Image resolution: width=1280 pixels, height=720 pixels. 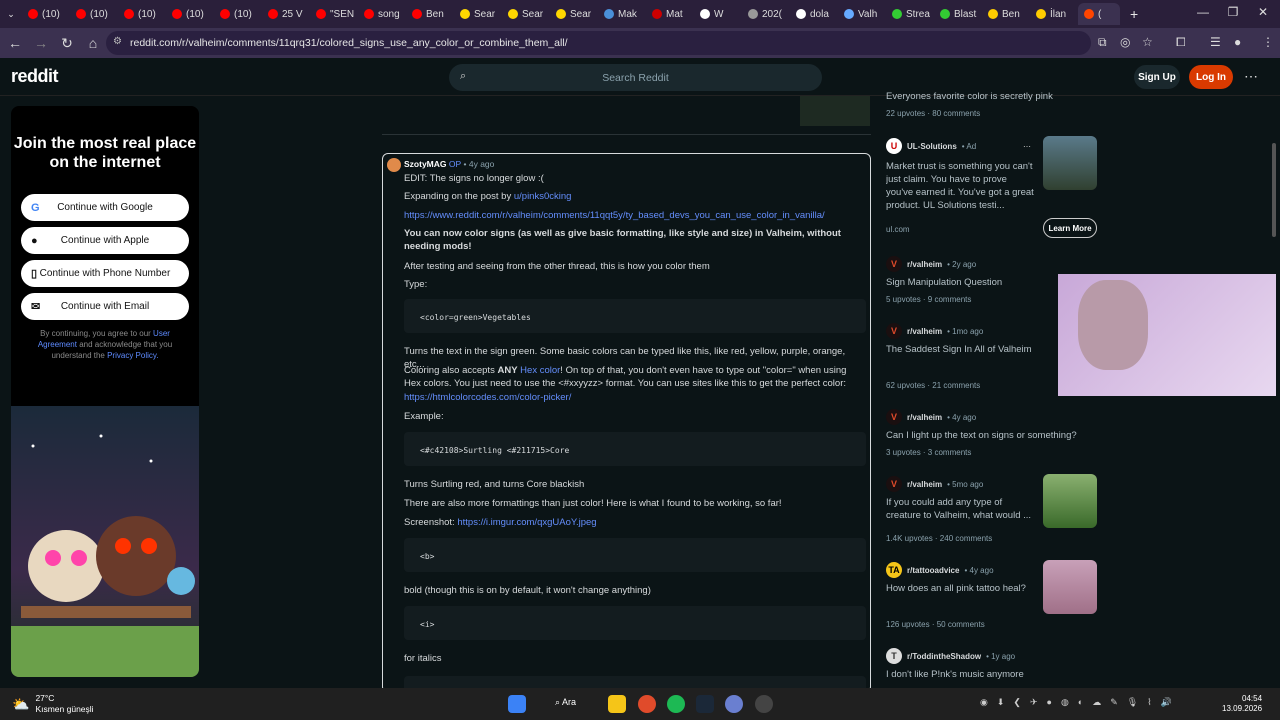 I want to click on more-options-icon: ⋯, so click(x=1251, y=76).